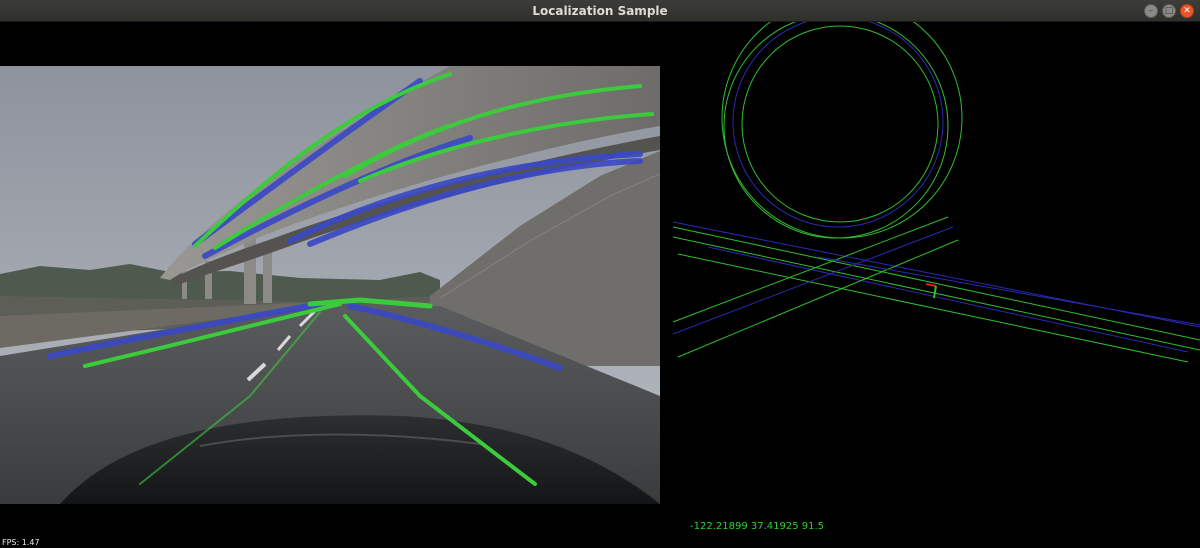  Describe the element at coordinates (931, 285) in the screenshot. I see `vehicle-heading-marker` at that location.